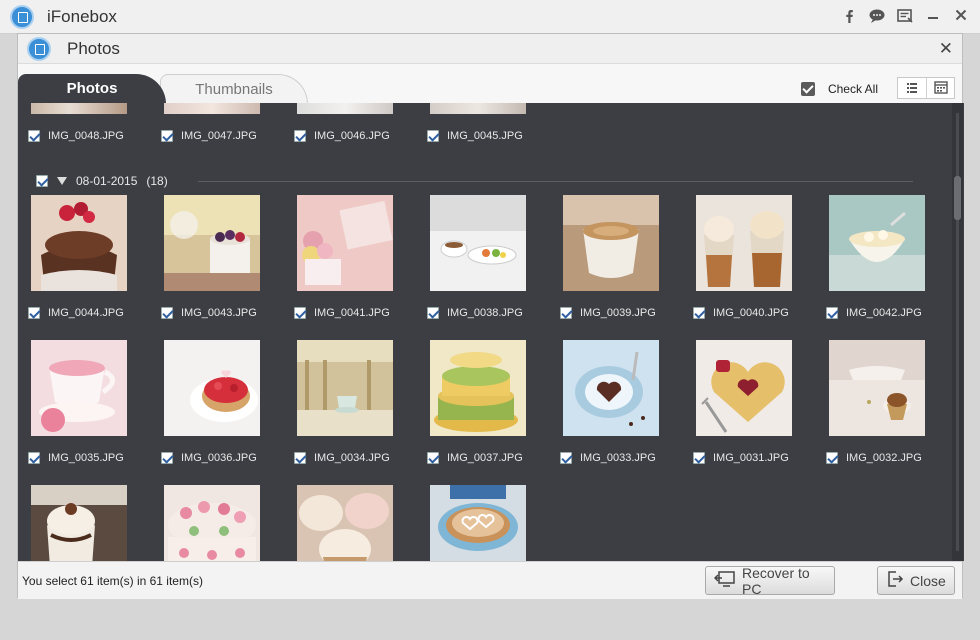 The width and height of the screenshot is (980, 640). What do you see at coordinates (92, 89) in the screenshot?
I see `tab-photos: Photos` at bounding box center [92, 89].